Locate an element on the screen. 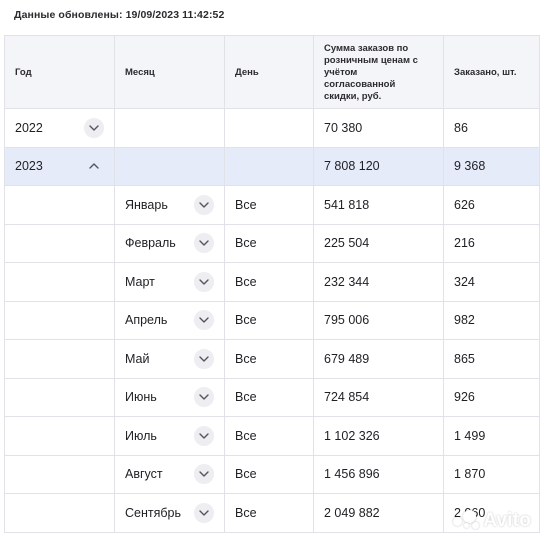  sum-cell: 70 380 is located at coordinates (378, 128).